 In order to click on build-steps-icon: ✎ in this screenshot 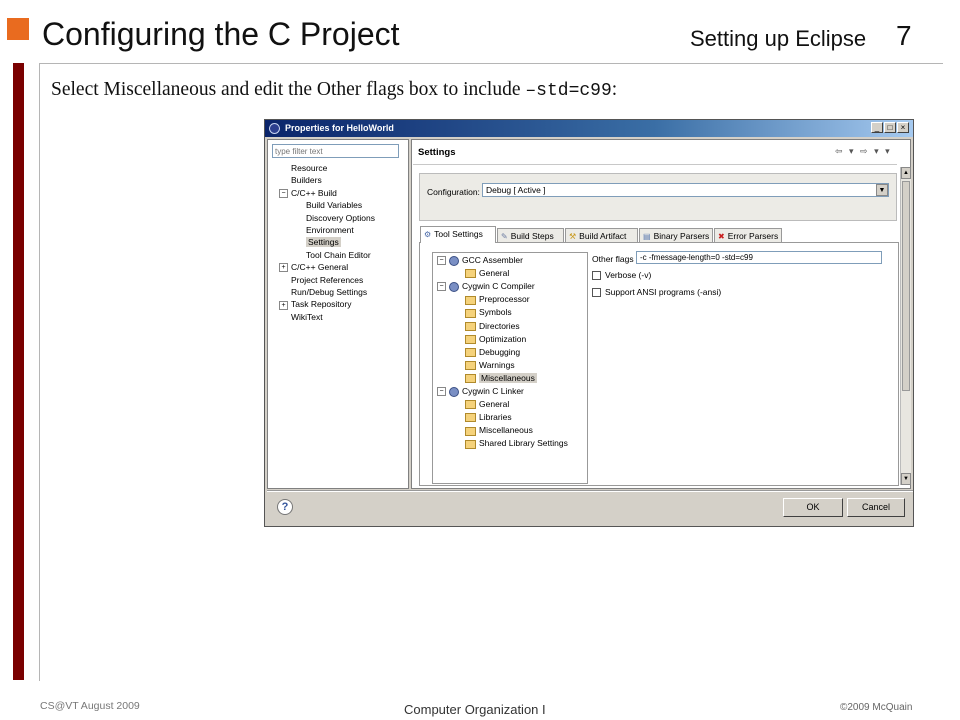, I will do `click(504, 236)`.